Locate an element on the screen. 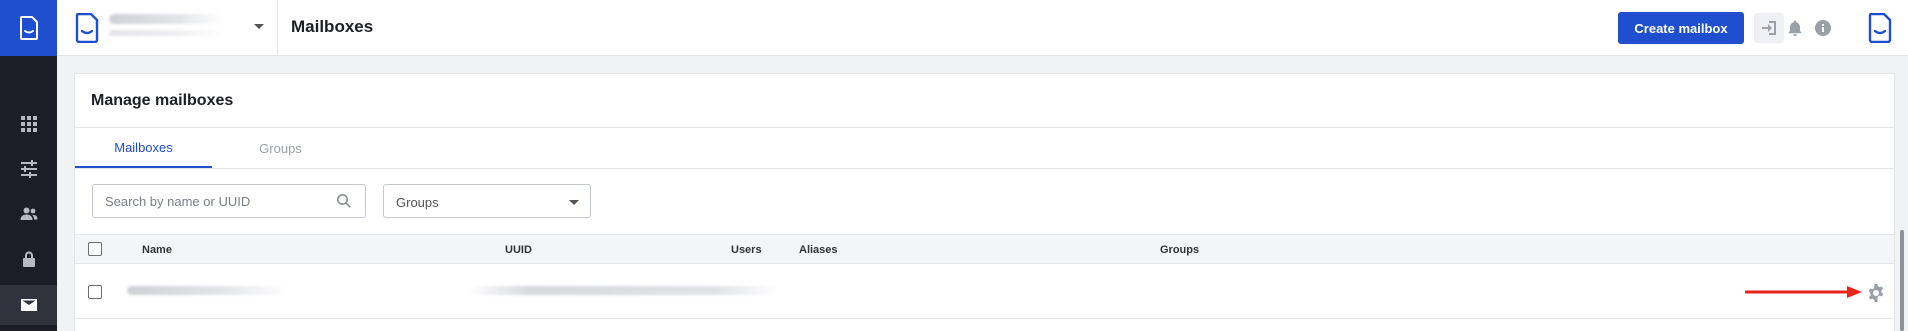 The image size is (1908, 331). sidebar-item-settings is located at coordinates (28, 169).